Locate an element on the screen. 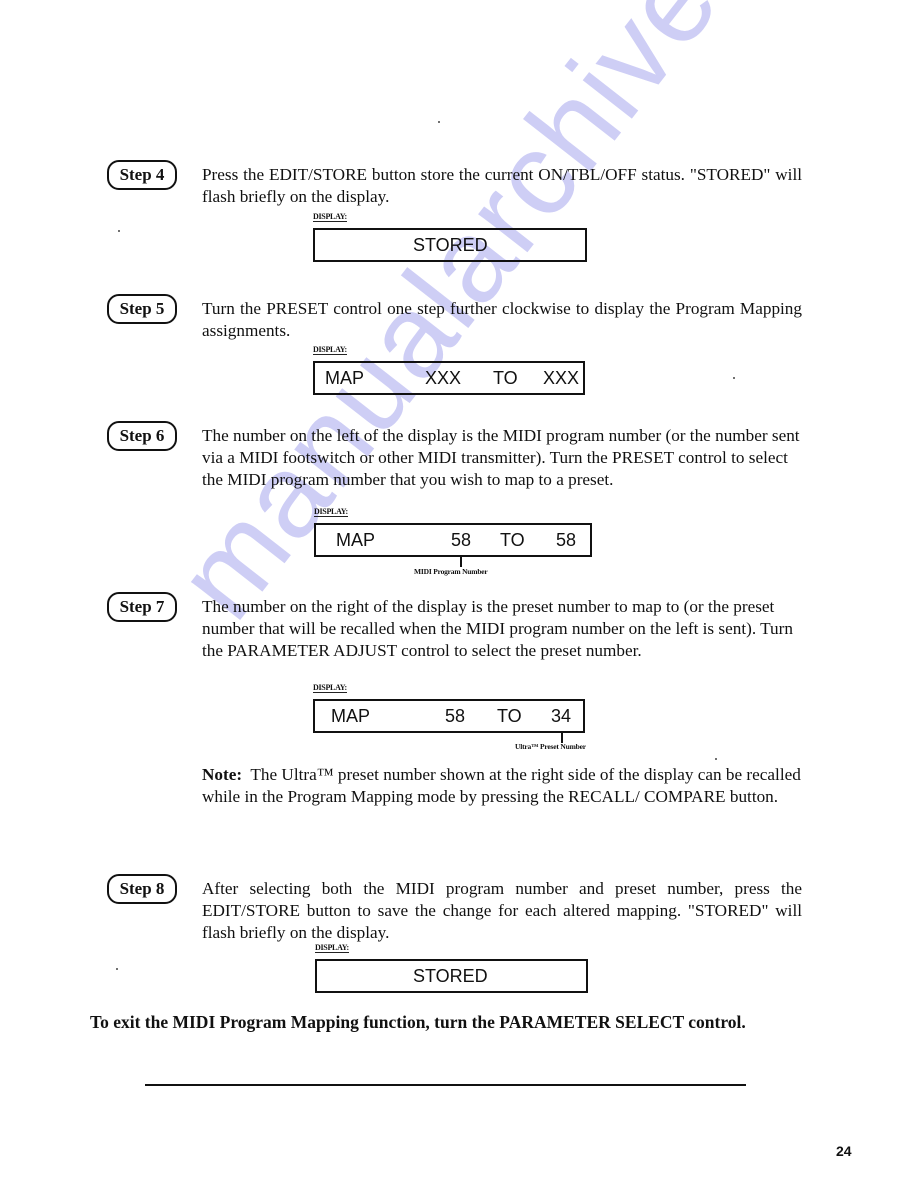 The image size is (918, 1188). step-badge: Step 4 is located at coordinates (142, 175).